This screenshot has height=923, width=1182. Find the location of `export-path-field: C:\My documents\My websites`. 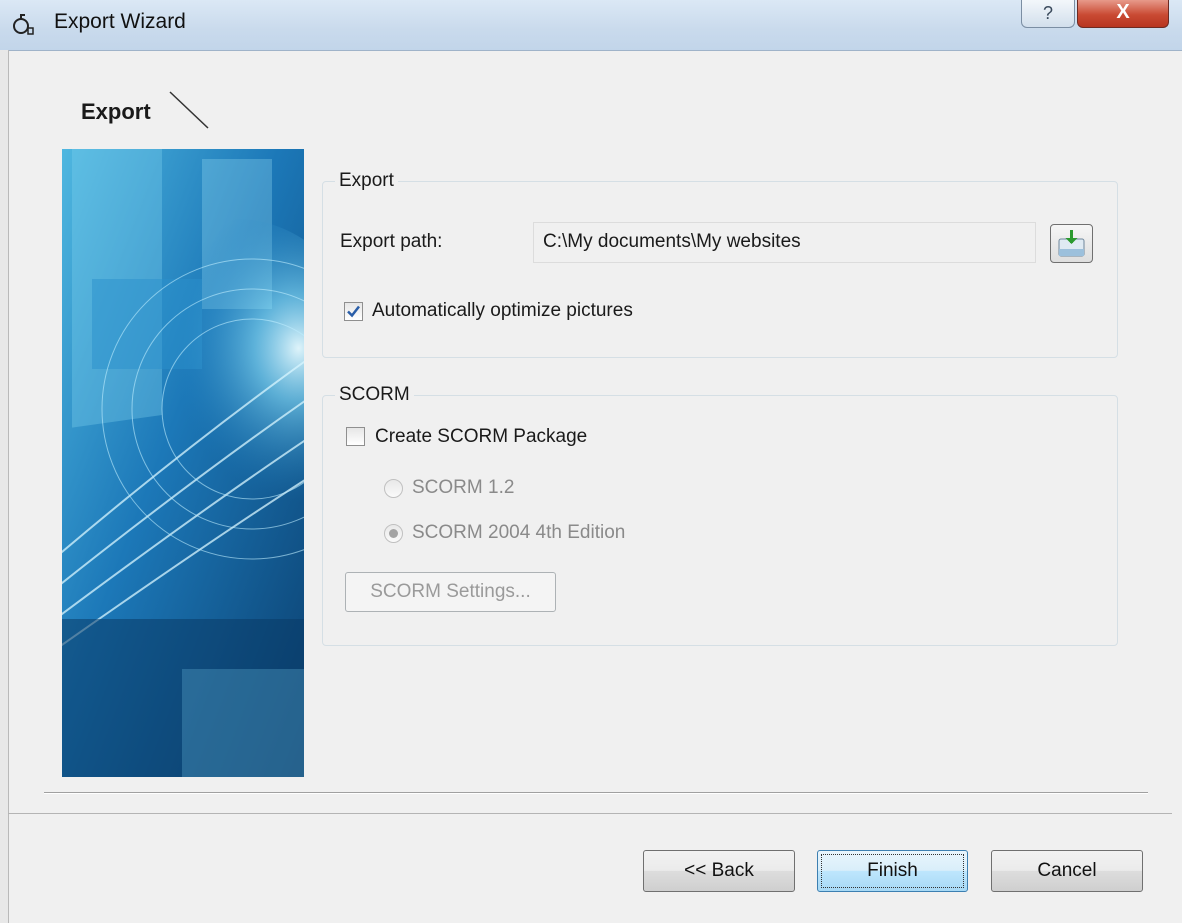

export-path-field: C:\My documents\My websites is located at coordinates (784, 242).